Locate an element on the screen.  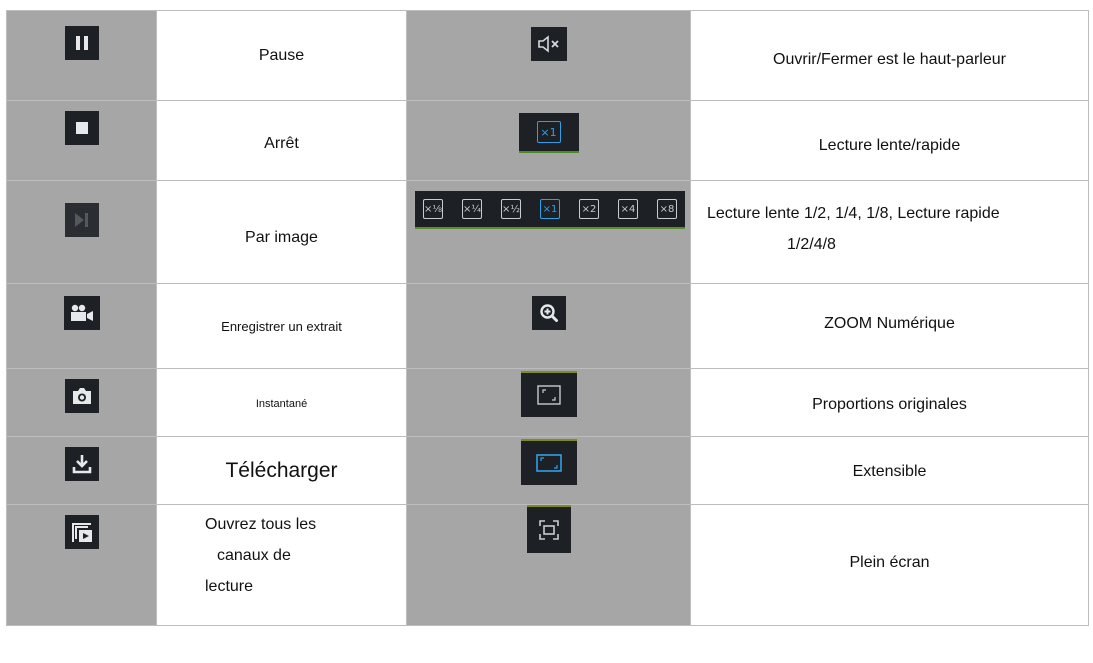
label-cell: Pause is located at coordinates (281, 55).